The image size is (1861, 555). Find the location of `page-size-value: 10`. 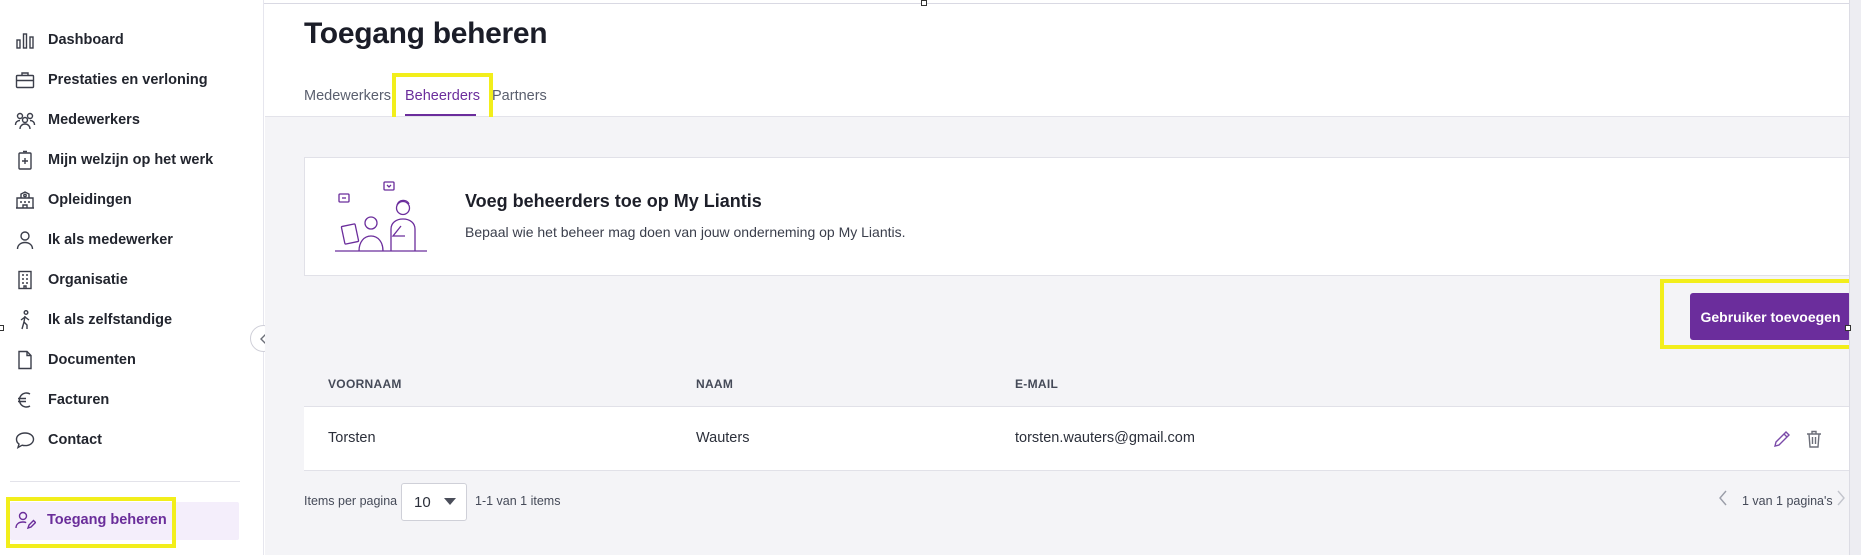

page-size-value: 10 is located at coordinates (422, 502).